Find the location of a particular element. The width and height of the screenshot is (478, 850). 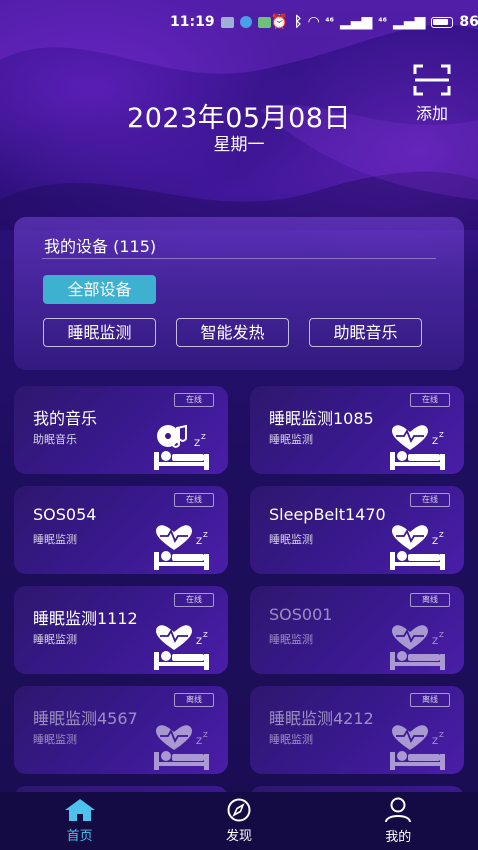

bottom-nav: 首页 发现 我的 is located at coordinates (239, 821).